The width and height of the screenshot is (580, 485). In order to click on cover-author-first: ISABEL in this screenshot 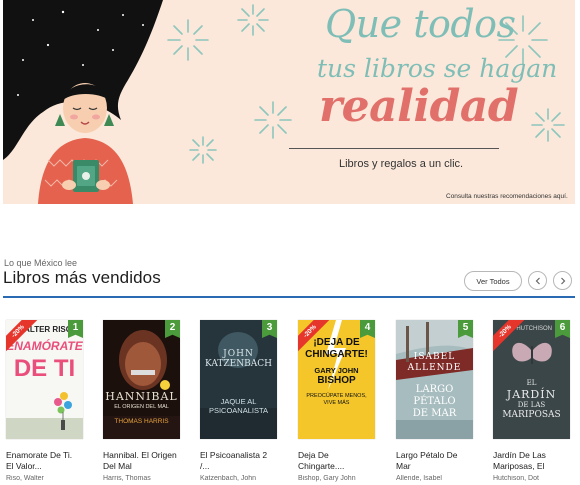, I will do `click(434, 357)`.